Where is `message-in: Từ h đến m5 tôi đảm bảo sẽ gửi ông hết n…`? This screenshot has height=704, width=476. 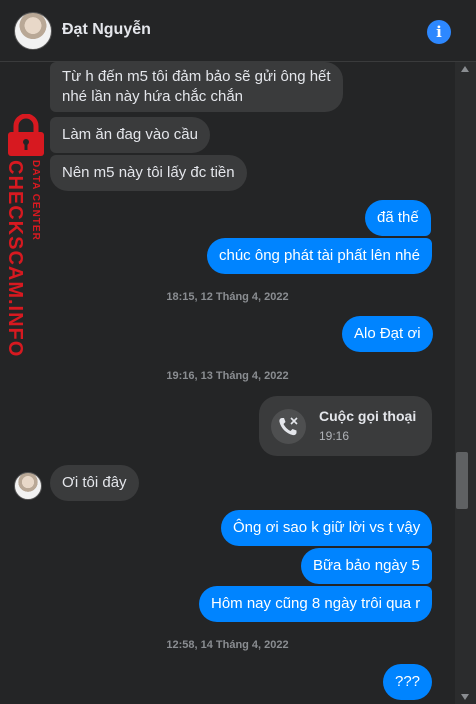 message-in: Từ h đến m5 tôi đảm bảo sẽ gửi ông hết n… is located at coordinates (196, 87).